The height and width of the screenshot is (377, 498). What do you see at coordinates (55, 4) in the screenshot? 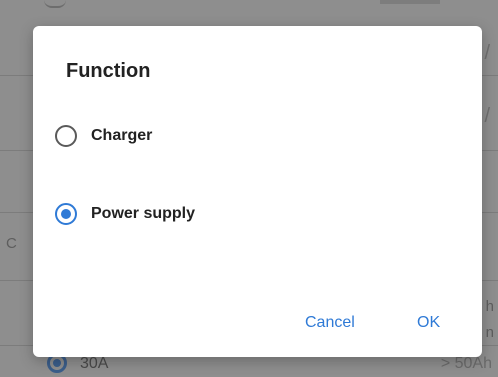
I see `background-top-element` at bounding box center [55, 4].